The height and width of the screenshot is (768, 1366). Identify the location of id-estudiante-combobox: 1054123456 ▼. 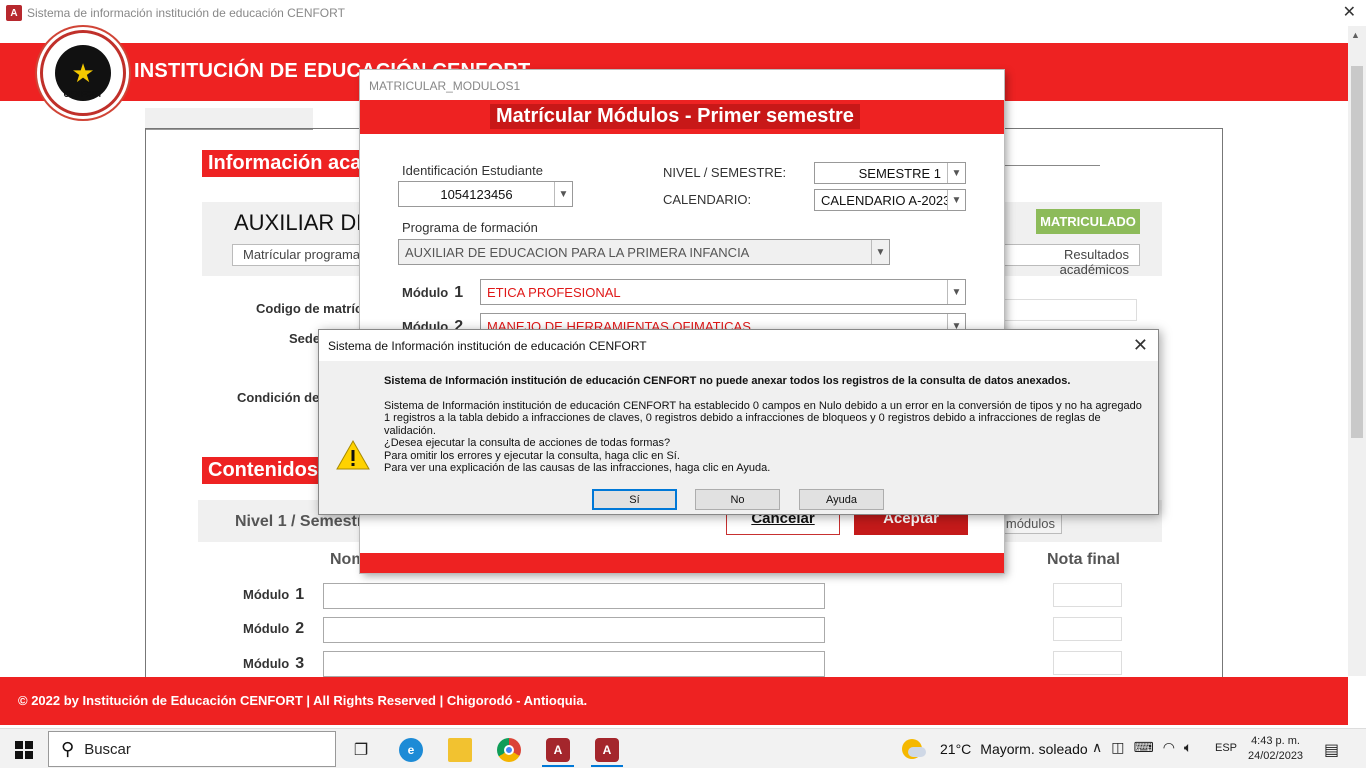
(485, 194).